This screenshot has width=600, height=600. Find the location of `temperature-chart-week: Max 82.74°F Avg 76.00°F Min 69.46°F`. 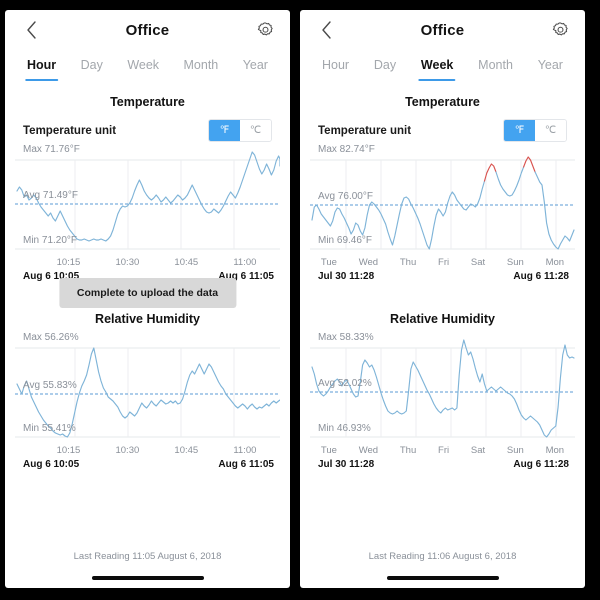

temperature-chart-week: Max 82.74°F Avg 76.00°F Min 69.46°F is located at coordinates (442, 199).